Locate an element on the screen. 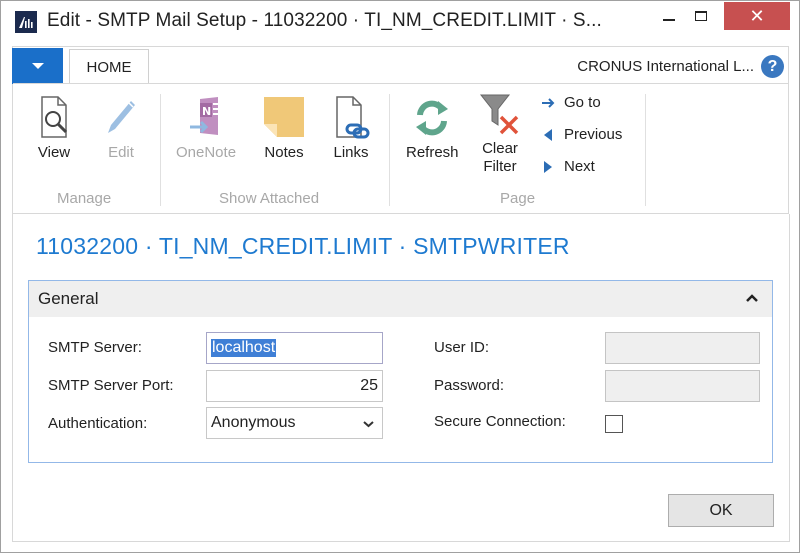  user-id-input is located at coordinates (682, 348).